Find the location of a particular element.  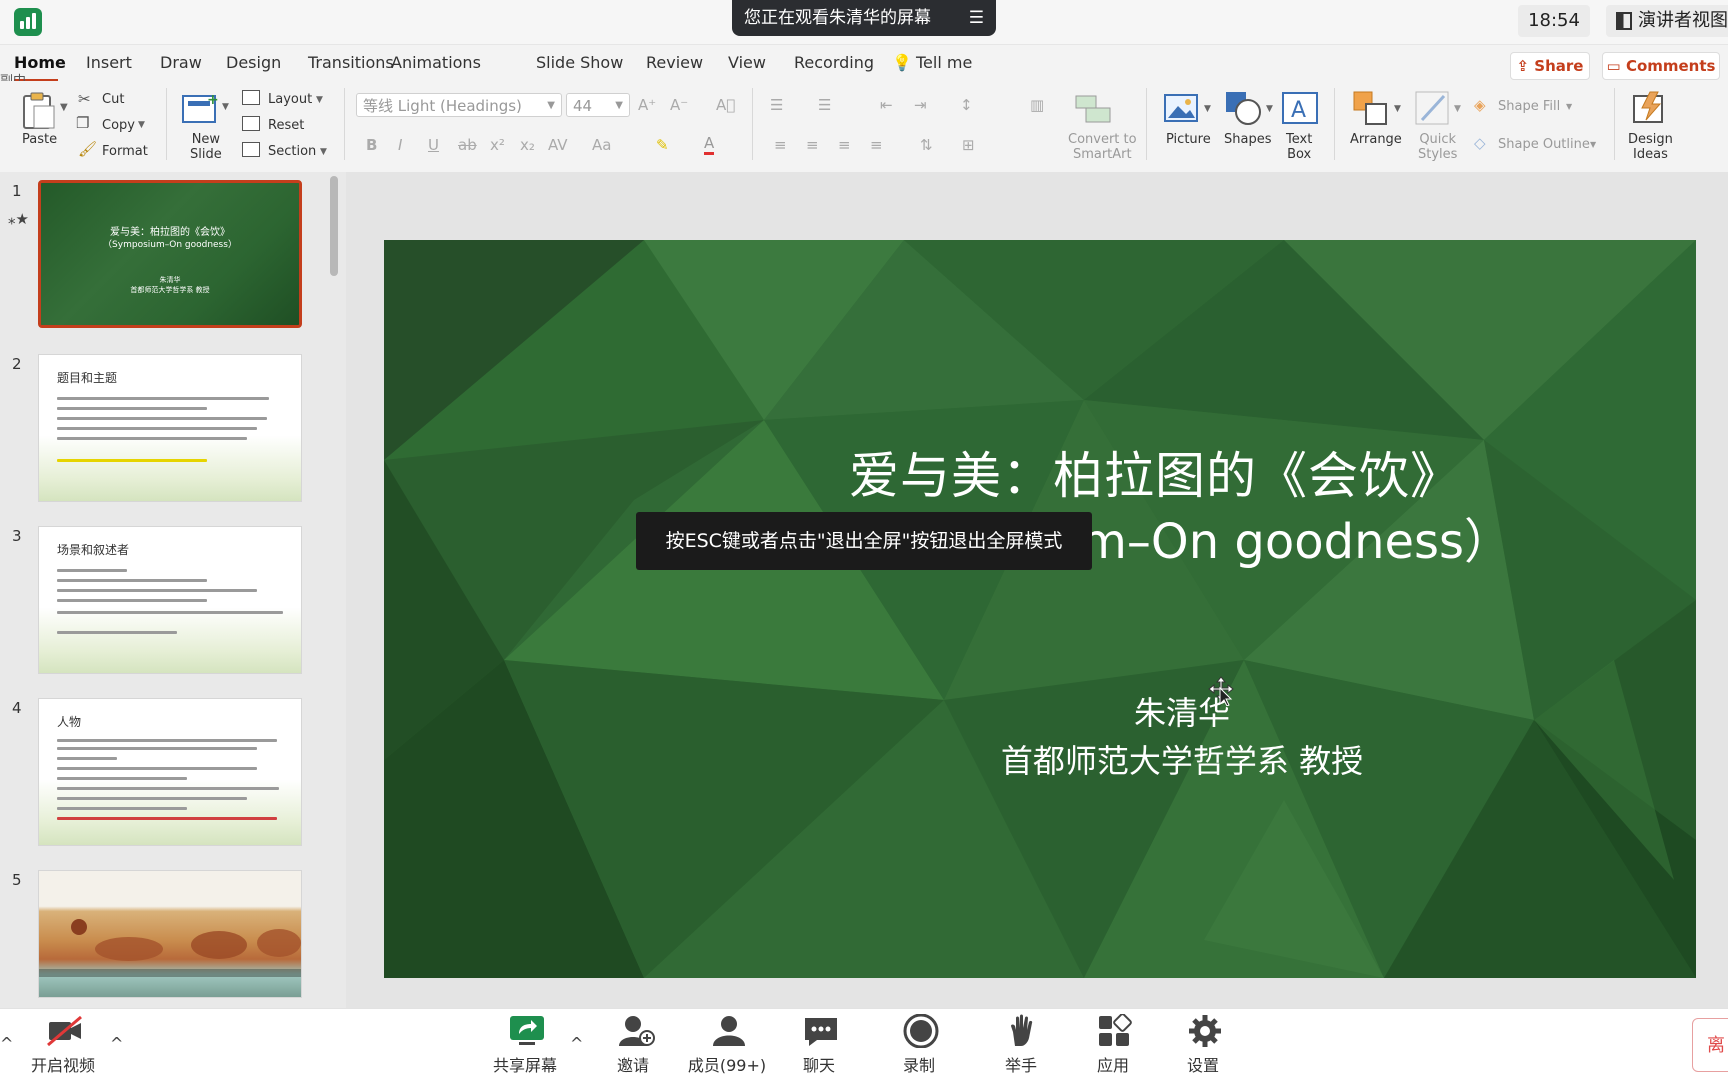

tab-recording: Recording is located at coordinates (834, 62).